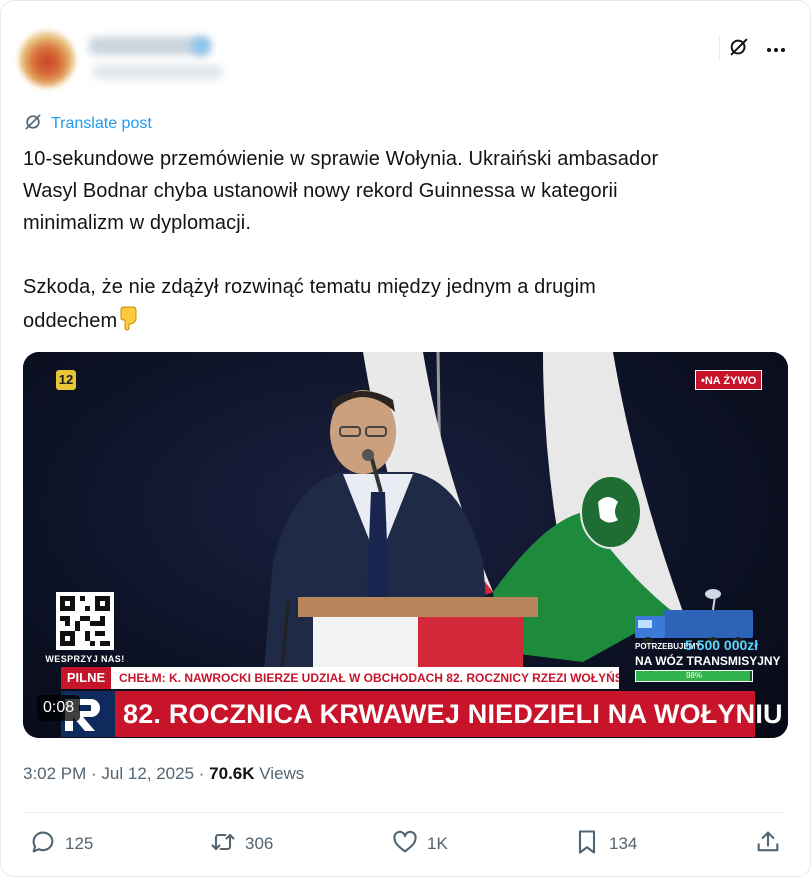  Describe the element at coordinates (147, 773) in the screenshot. I see `post-date: Jul 12, 2025` at that location.